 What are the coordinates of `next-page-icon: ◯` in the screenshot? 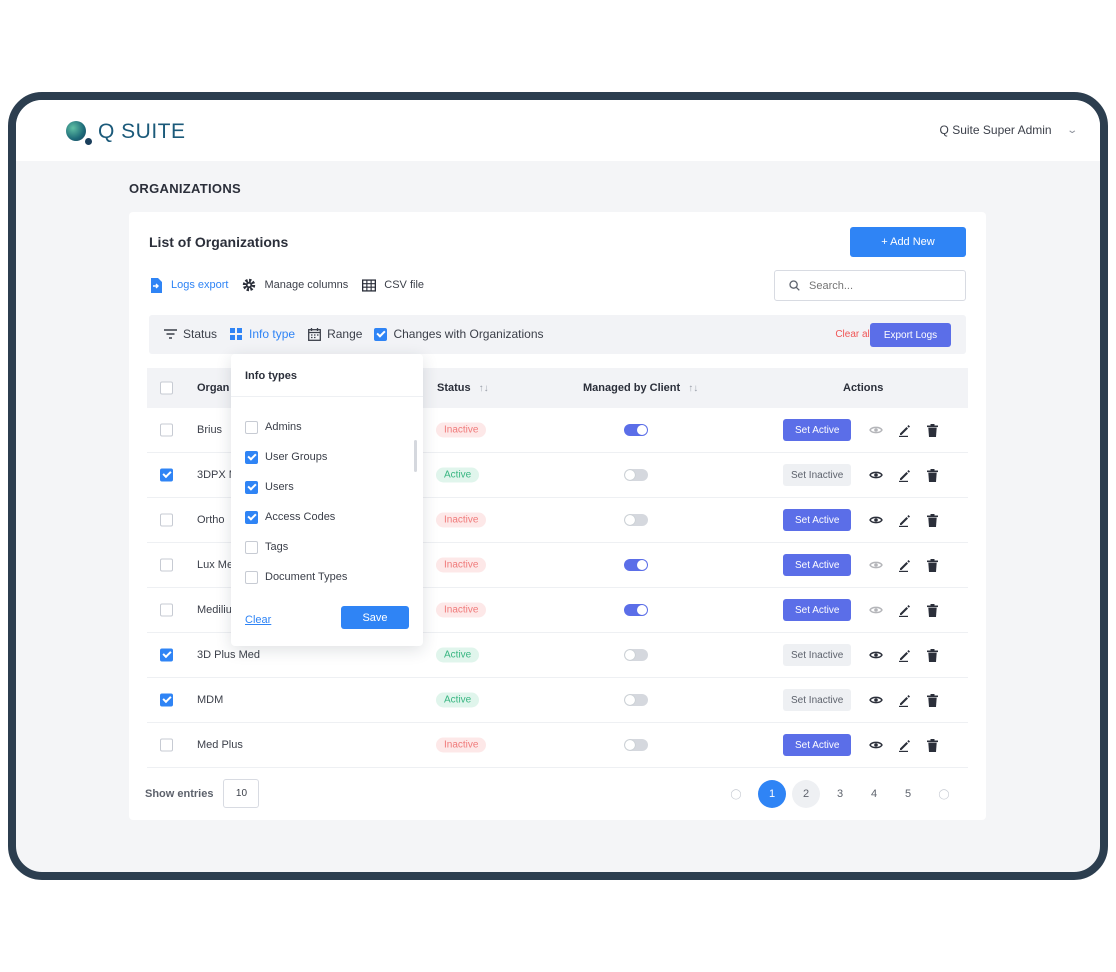 It's located at (944, 794).